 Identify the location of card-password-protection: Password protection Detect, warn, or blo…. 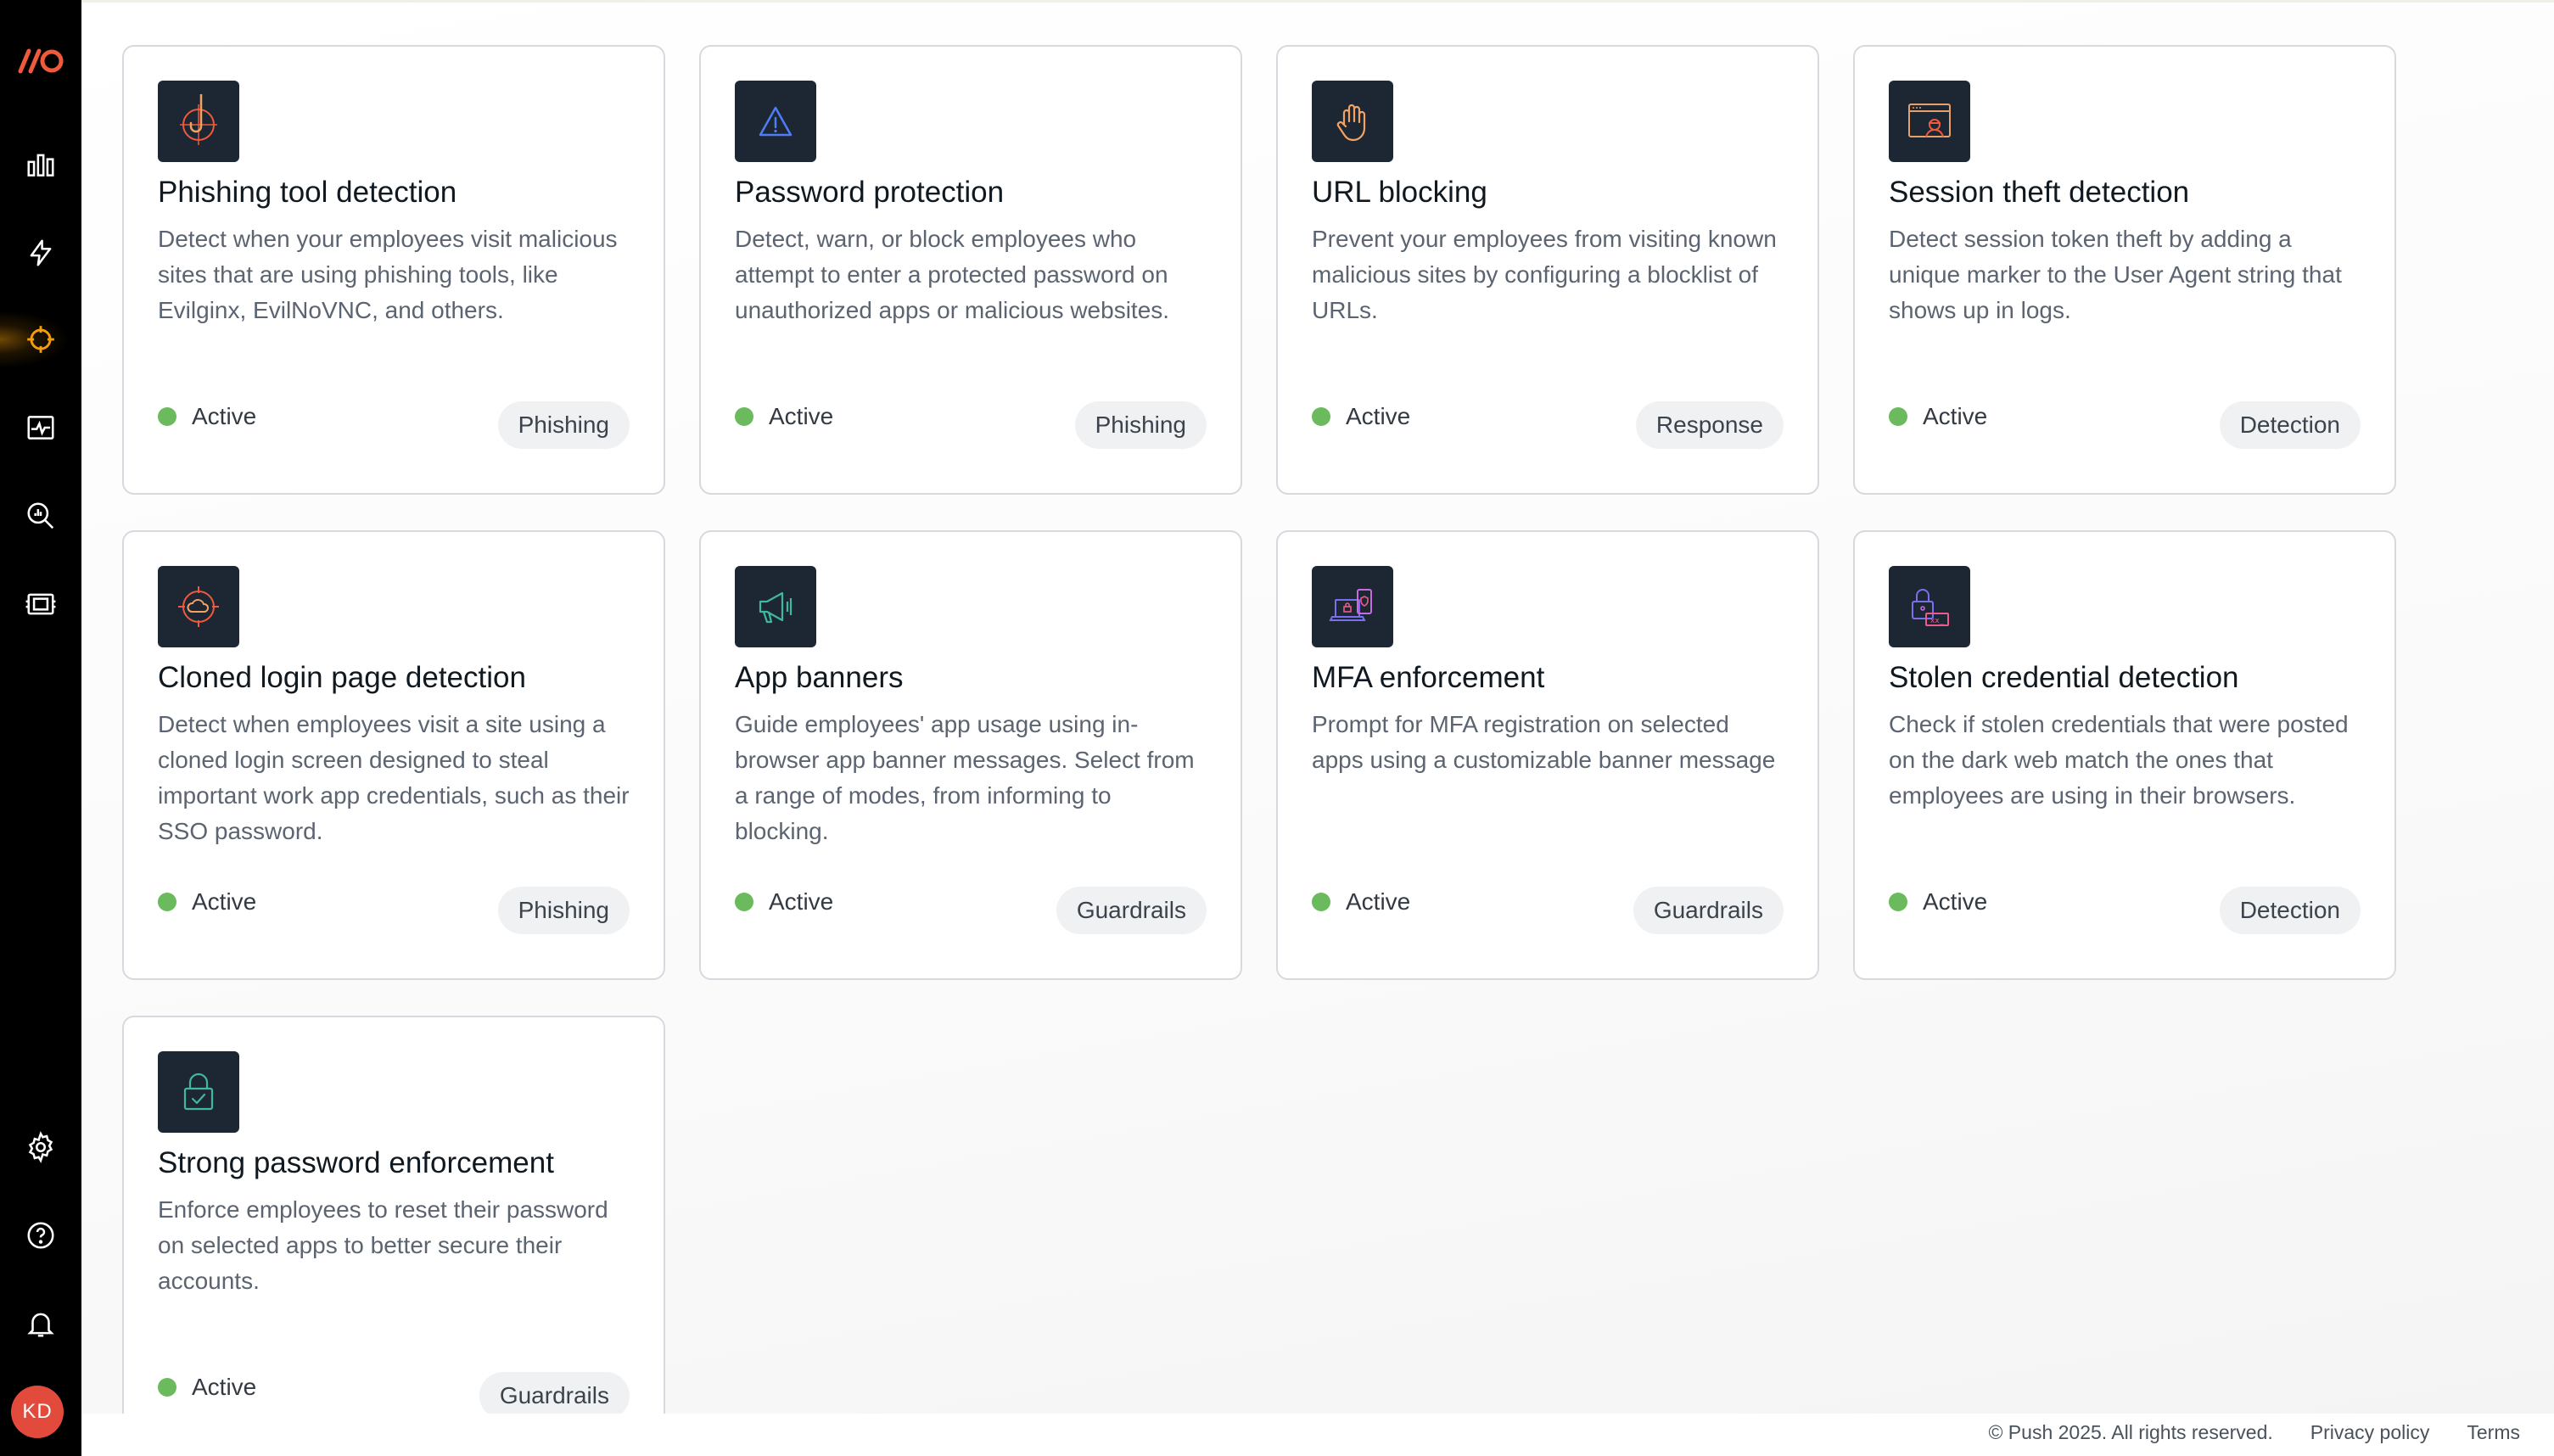
(970, 270).